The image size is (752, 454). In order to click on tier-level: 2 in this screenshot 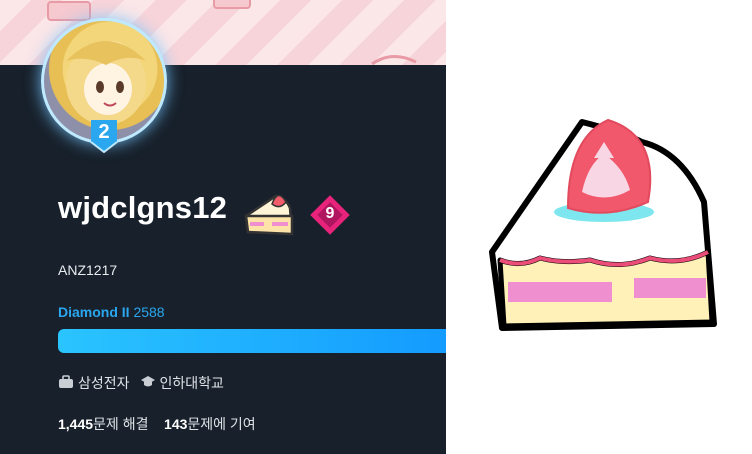, I will do `click(104, 132)`.